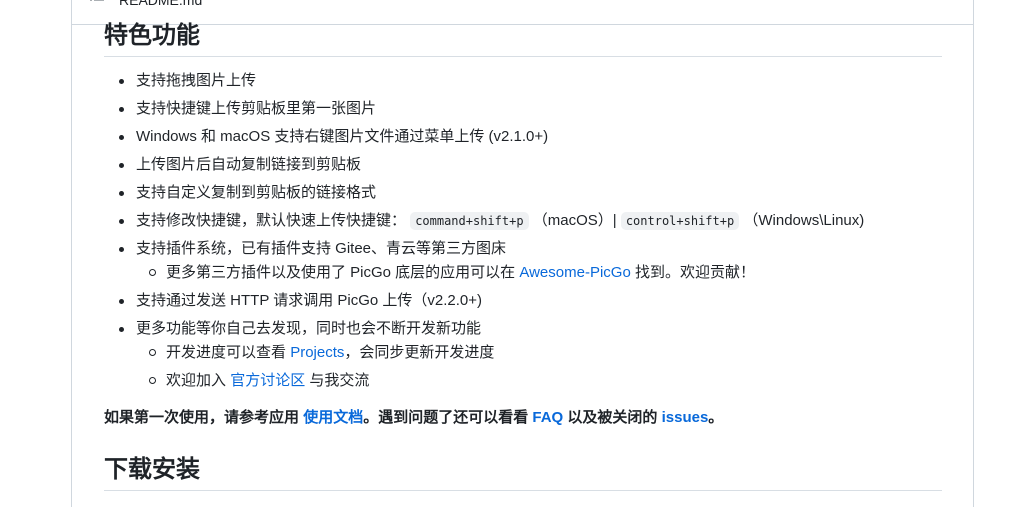 Image resolution: width=1025 pixels, height=507 pixels. Describe the element at coordinates (804, 220) in the screenshot. I see `shortcut-suffix: （Windows\Linux)` at that location.